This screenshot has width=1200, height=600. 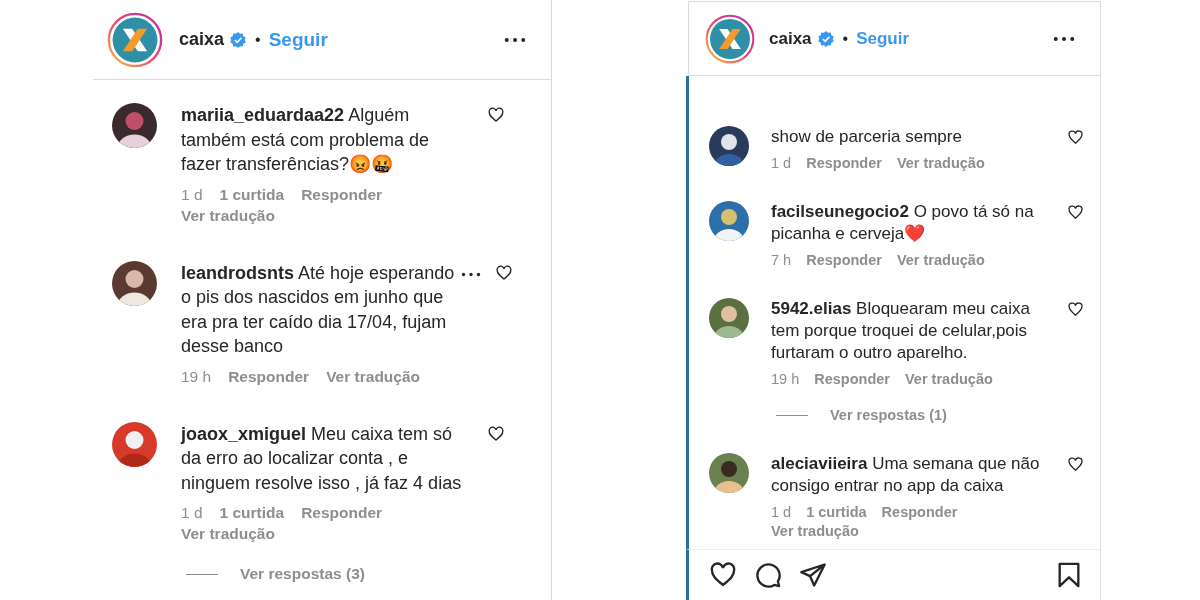 I want to click on comment-text: joaox_xmiguel Meu caixa tem só da erro ao localizar conta , e ninguem resolve isso , já faz 4 dias, so click(x=322, y=458).